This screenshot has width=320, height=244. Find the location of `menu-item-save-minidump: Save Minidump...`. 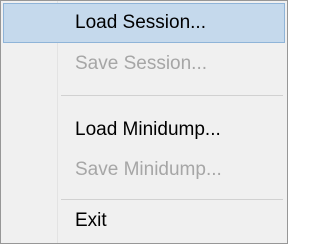

menu-item-save-minidump: Save Minidump... is located at coordinates (144, 170).